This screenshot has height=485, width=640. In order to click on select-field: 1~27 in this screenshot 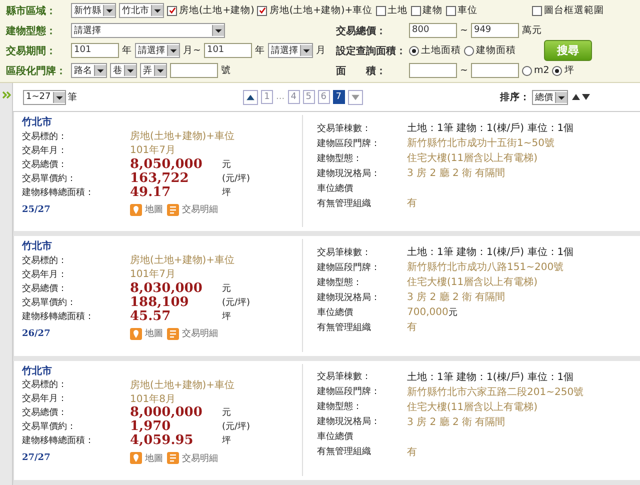, I will do `click(44, 97)`.